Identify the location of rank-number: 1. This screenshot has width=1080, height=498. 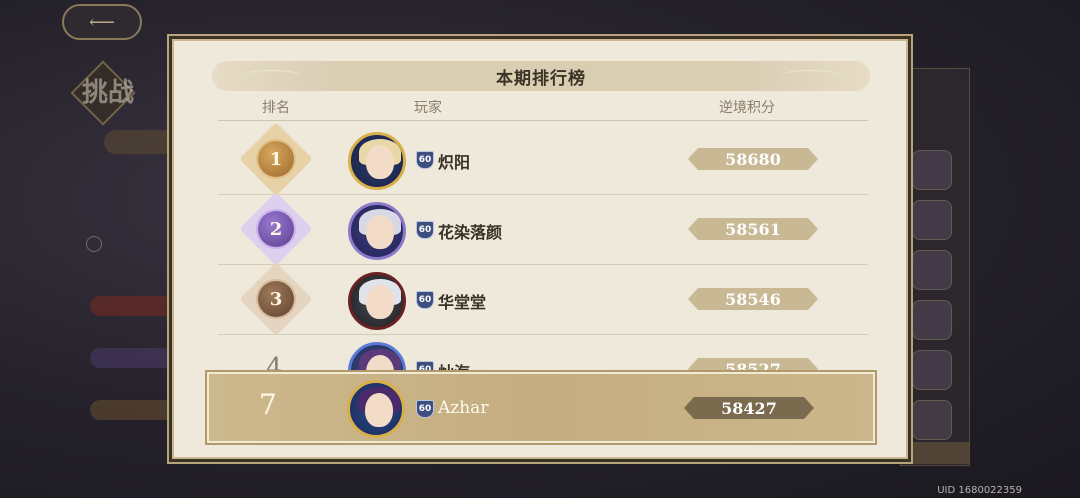
(276, 159).